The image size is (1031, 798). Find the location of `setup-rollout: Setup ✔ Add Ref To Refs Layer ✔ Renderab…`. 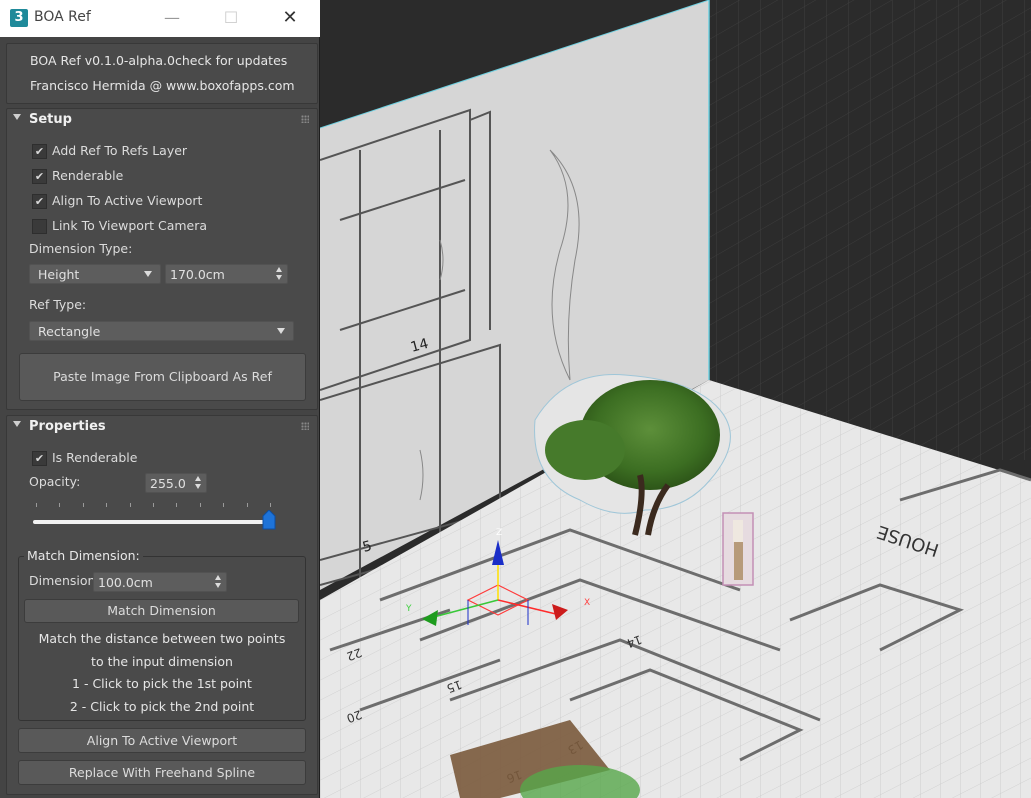

setup-rollout: Setup ✔ Add Ref To Refs Layer ✔ Renderab… is located at coordinates (162, 259).